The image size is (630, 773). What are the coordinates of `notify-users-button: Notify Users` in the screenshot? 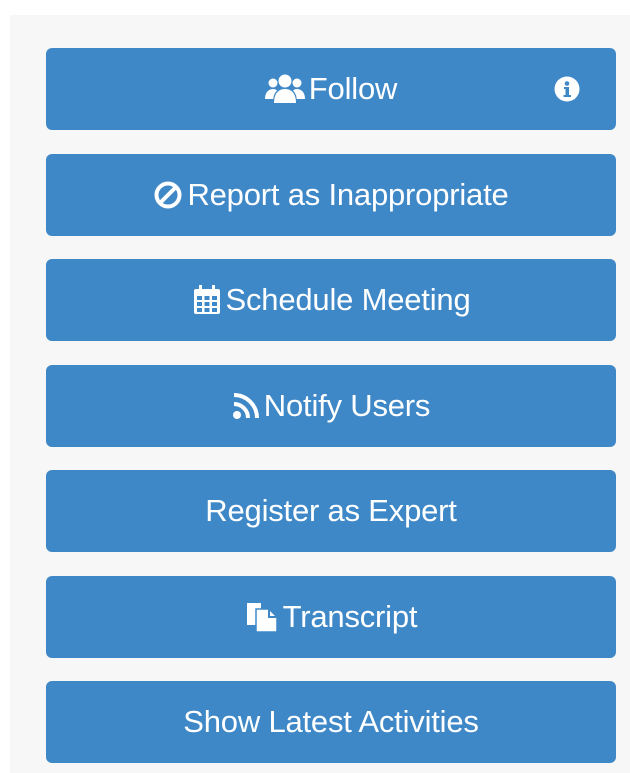 It's located at (331, 406).